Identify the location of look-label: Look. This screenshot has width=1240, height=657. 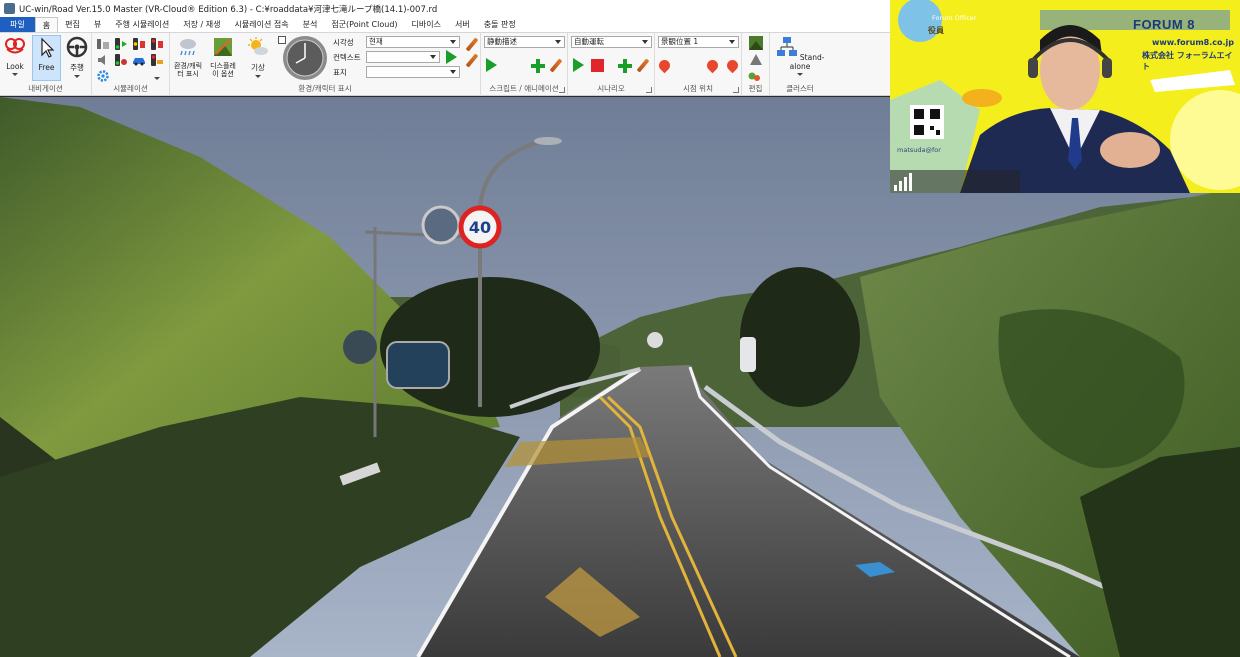
(15, 66).